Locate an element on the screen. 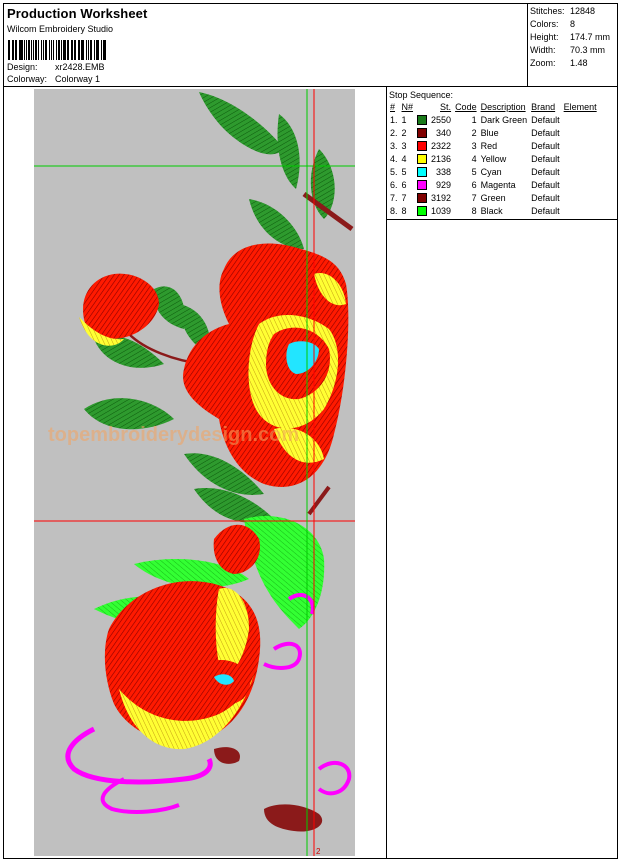  stitch-count: 1039 is located at coordinates (441, 210).